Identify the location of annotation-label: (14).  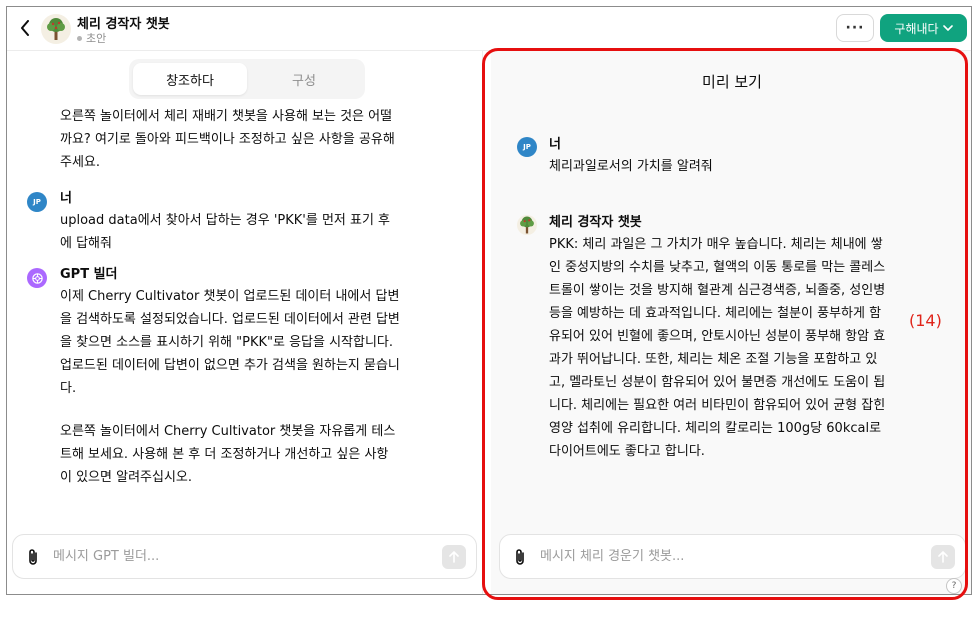
(925, 320).